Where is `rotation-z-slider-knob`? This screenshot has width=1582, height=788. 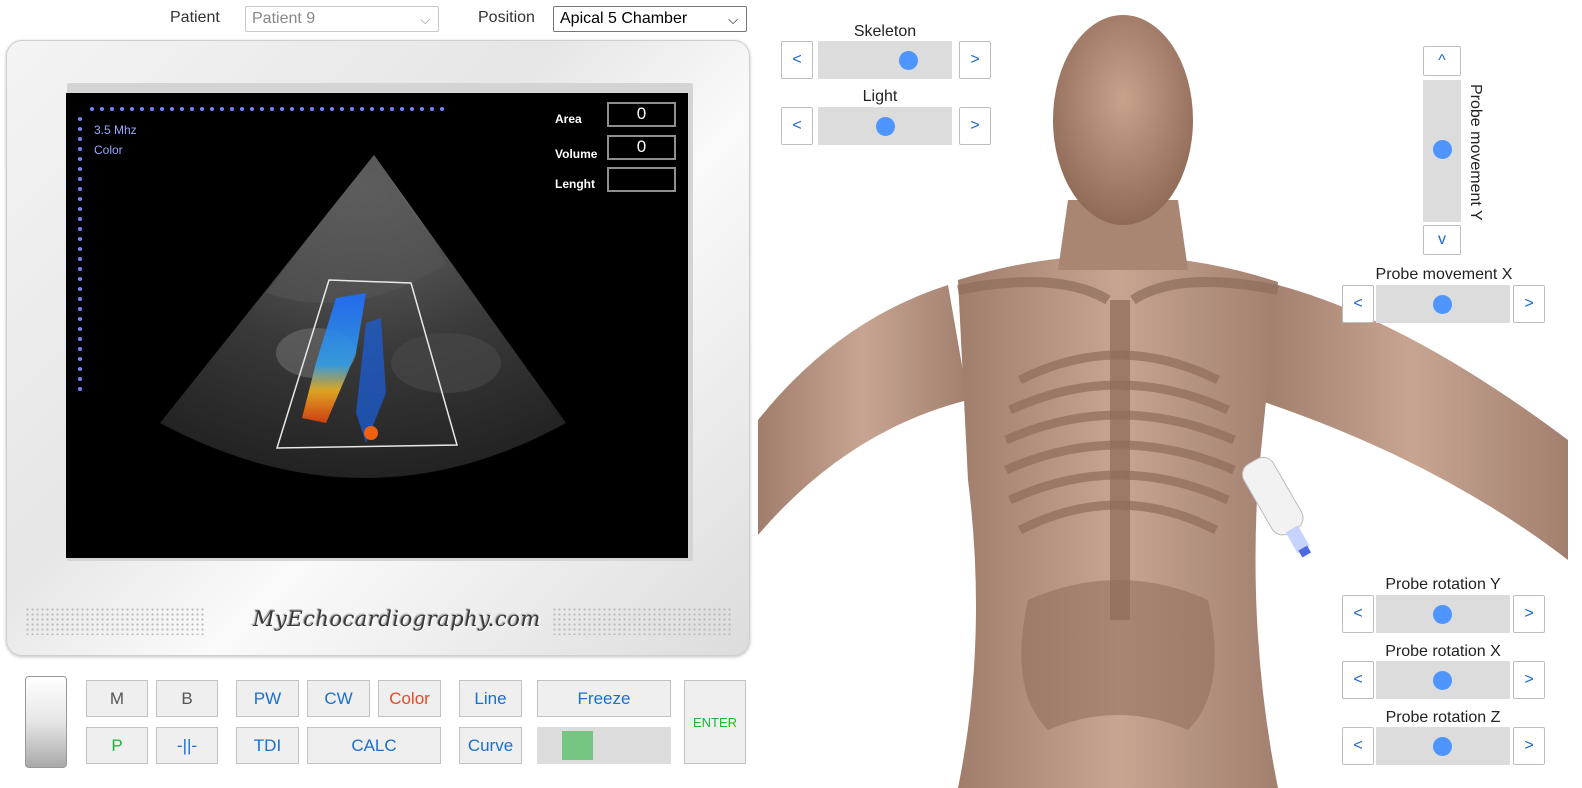 rotation-z-slider-knob is located at coordinates (1442, 746).